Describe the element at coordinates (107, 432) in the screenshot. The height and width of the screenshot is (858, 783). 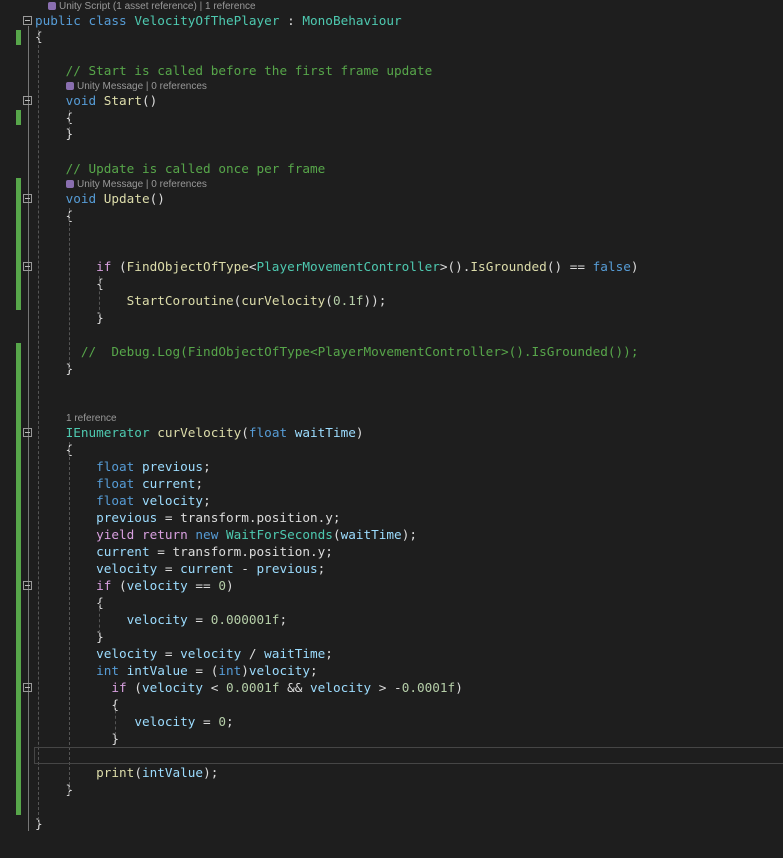
I see `code-token: IEnumerator` at that location.